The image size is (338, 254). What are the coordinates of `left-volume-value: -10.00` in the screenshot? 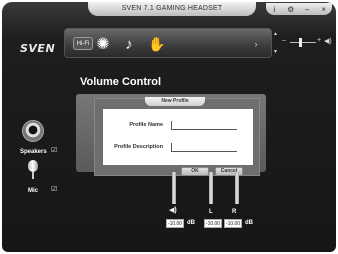 It's located at (213, 223).